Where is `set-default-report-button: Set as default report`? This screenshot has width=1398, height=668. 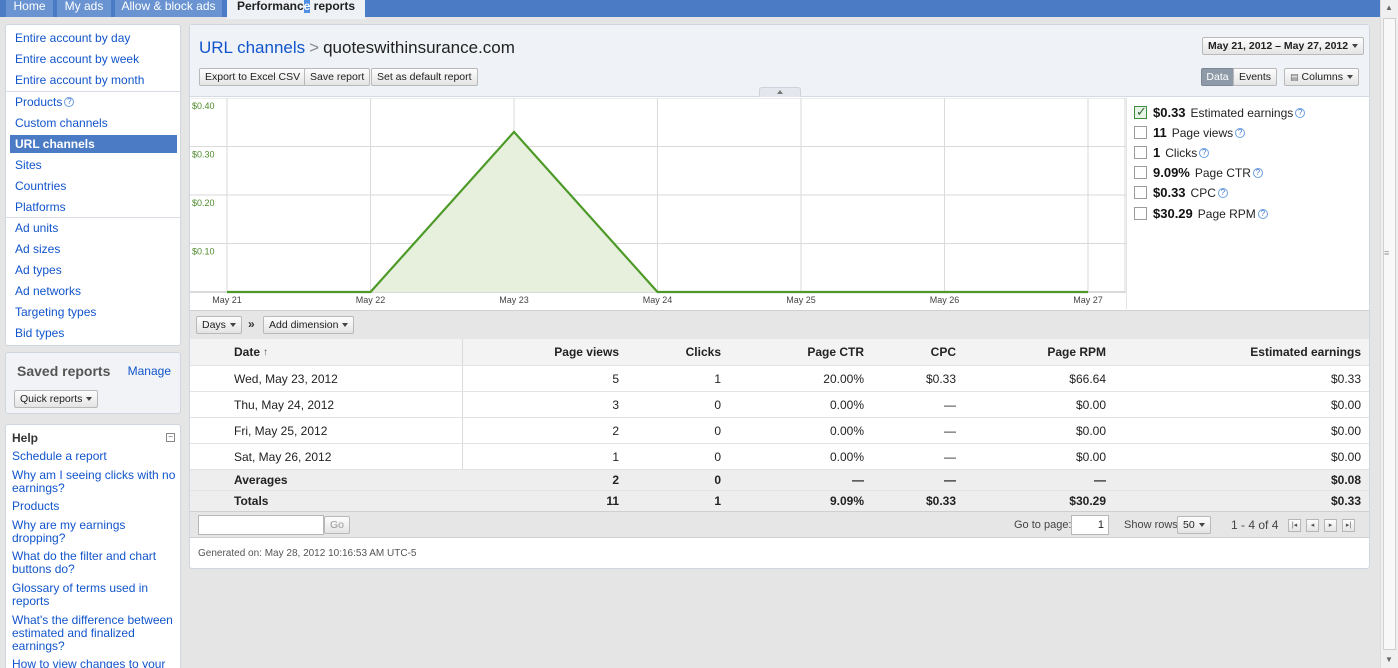 set-default-report-button: Set as default report is located at coordinates (424, 77).